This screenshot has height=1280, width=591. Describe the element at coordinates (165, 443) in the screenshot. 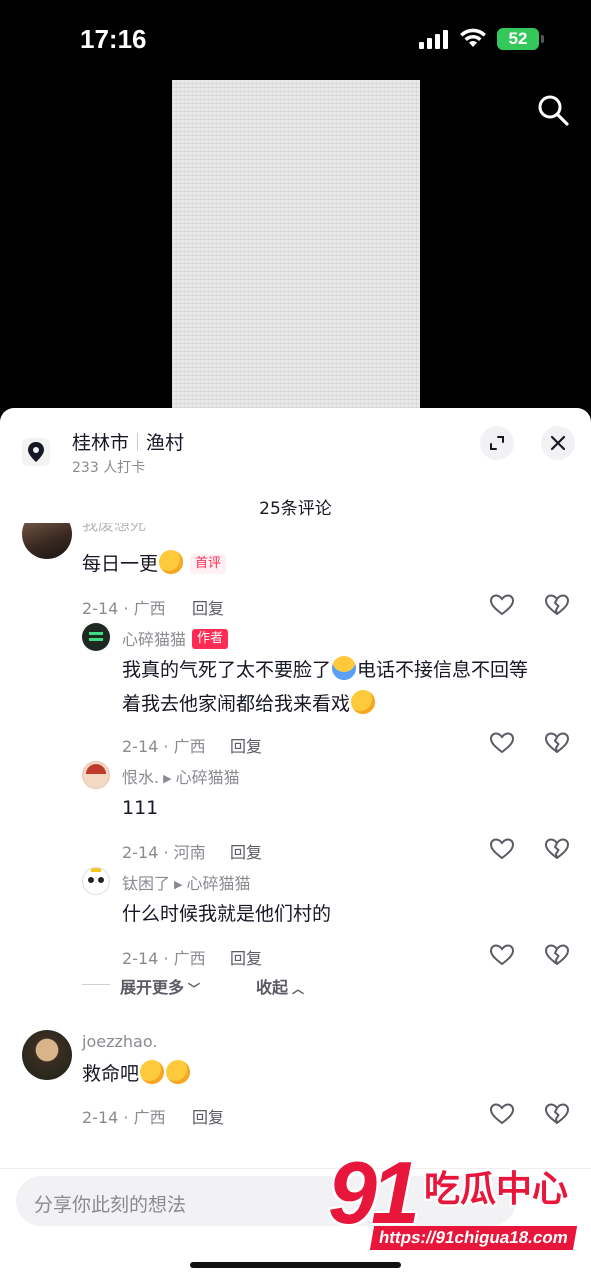

I see `location-place: 渔村` at that location.